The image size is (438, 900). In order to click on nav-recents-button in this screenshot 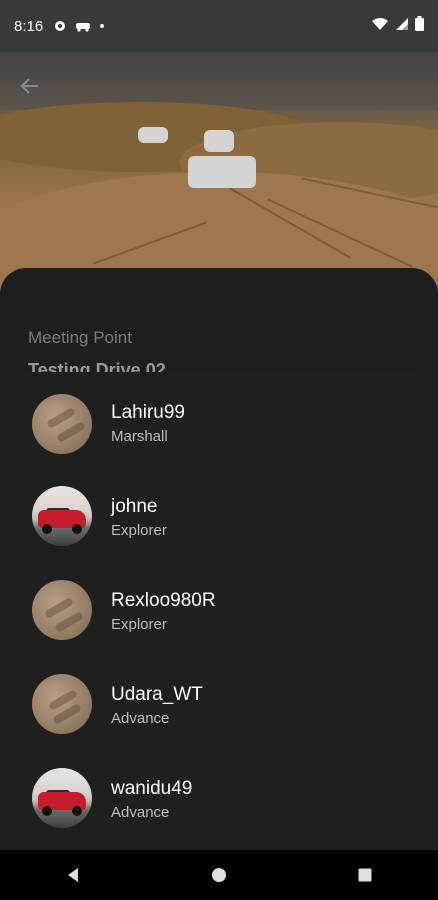, I will do `click(365, 875)`.